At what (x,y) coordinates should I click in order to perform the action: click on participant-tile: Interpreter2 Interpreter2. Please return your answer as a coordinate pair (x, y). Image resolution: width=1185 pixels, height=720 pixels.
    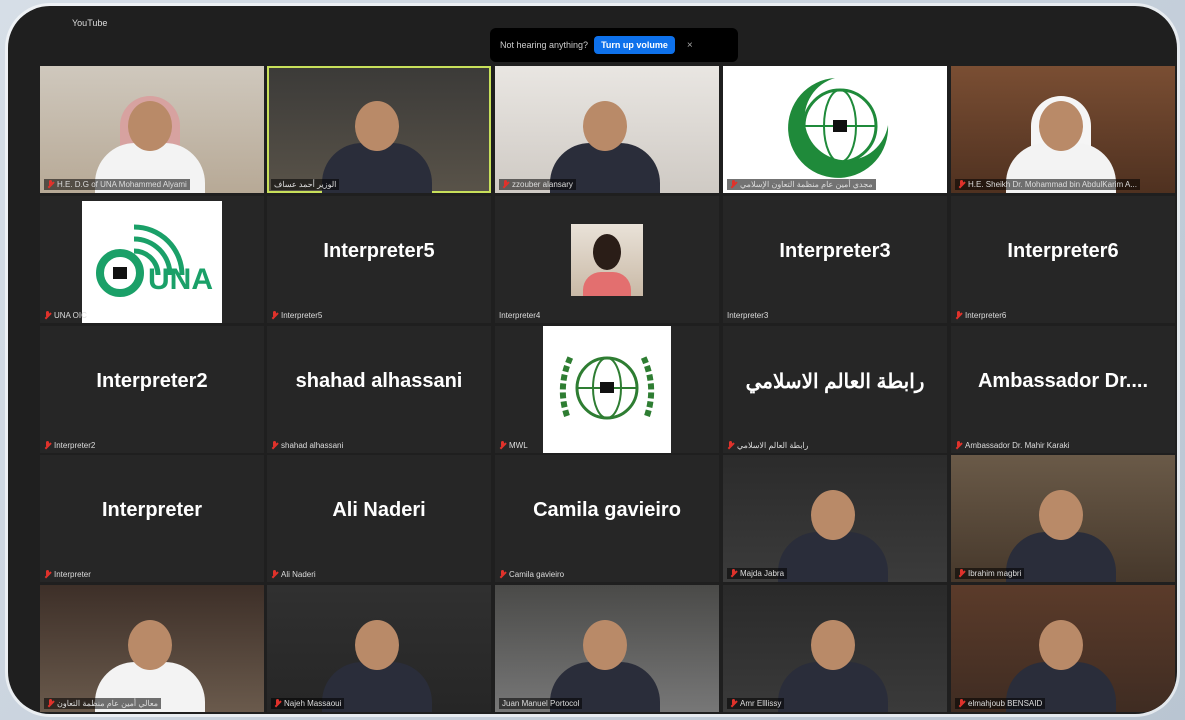
    Looking at the image, I should click on (152, 389).